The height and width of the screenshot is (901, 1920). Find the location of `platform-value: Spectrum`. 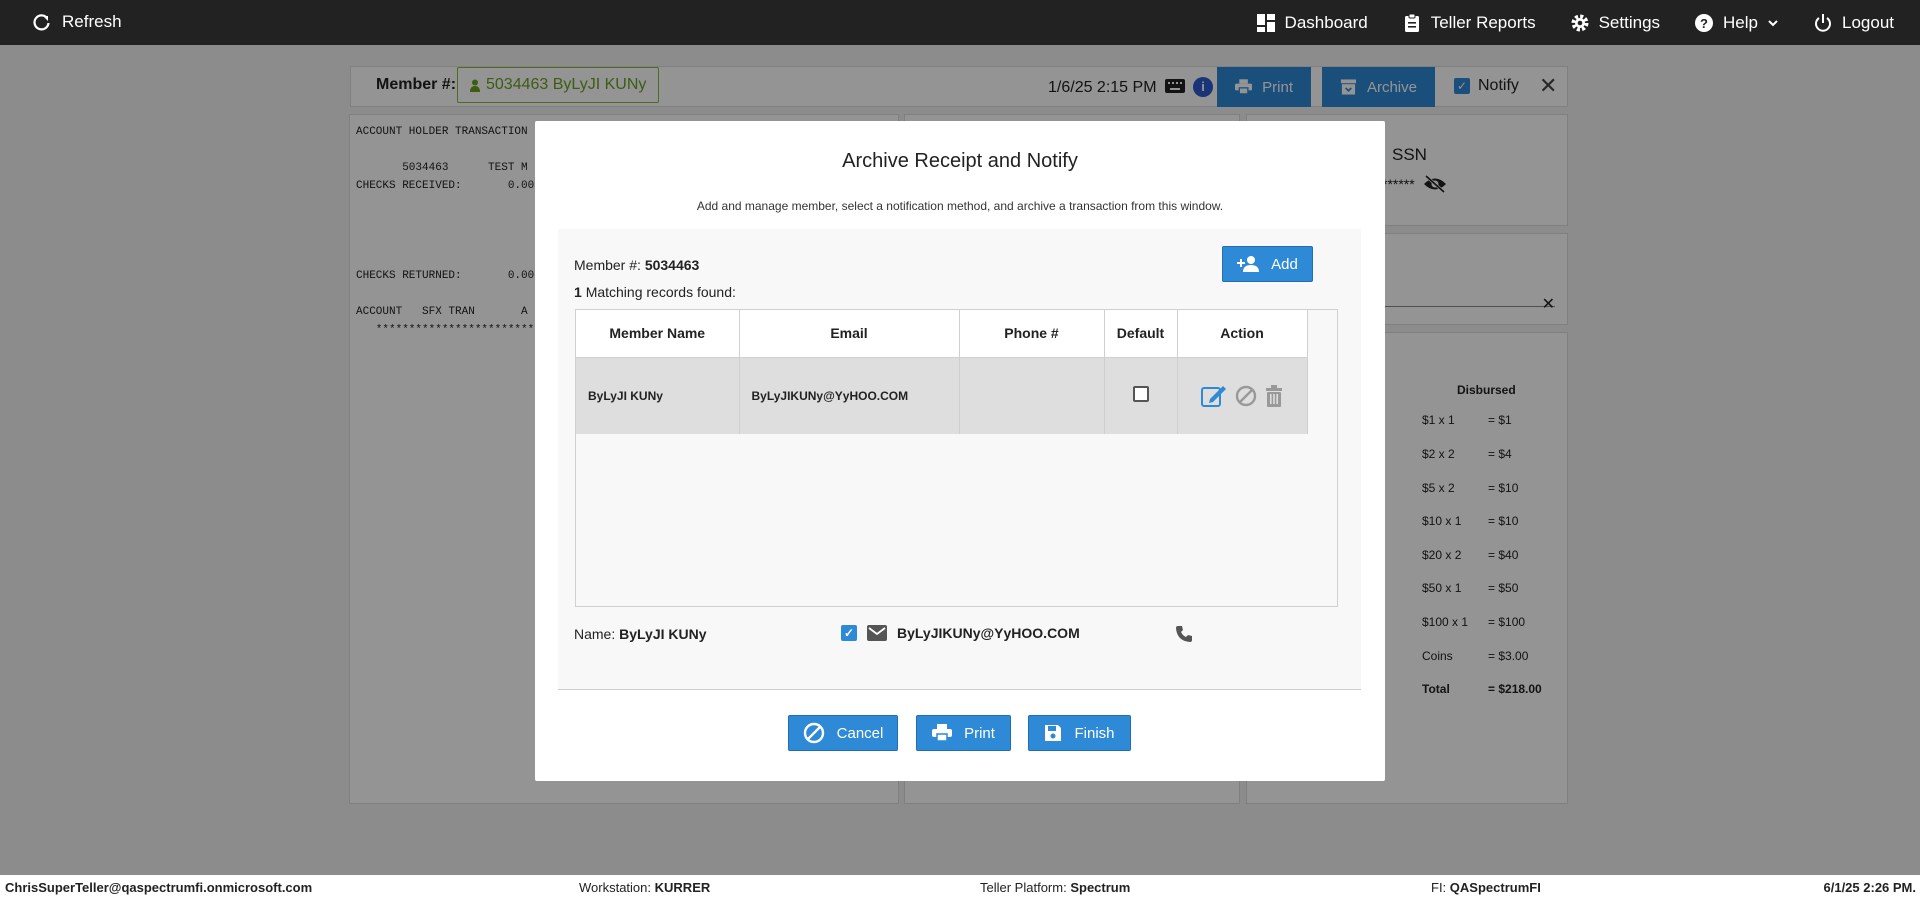

platform-value: Spectrum is located at coordinates (1100, 887).